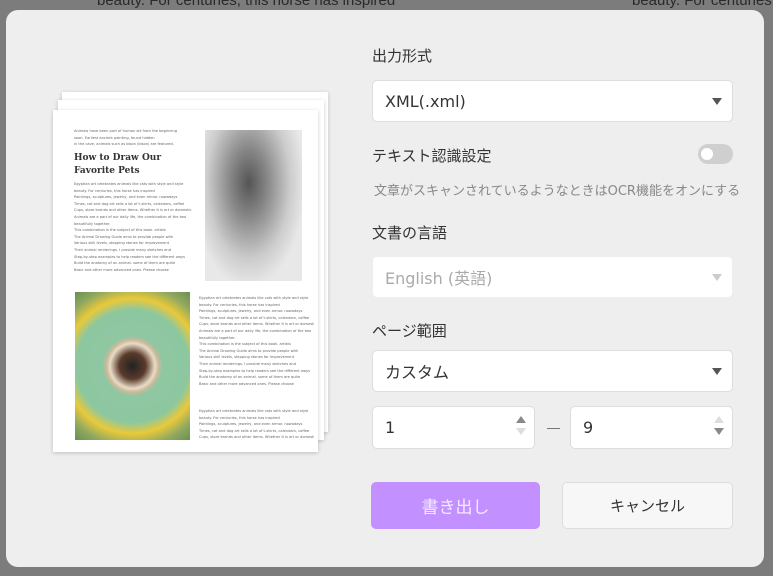 This screenshot has width=773, height=576. What do you see at coordinates (651, 427) in the screenshot?
I see `page-to-input: 9` at bounding box center [651, 427].